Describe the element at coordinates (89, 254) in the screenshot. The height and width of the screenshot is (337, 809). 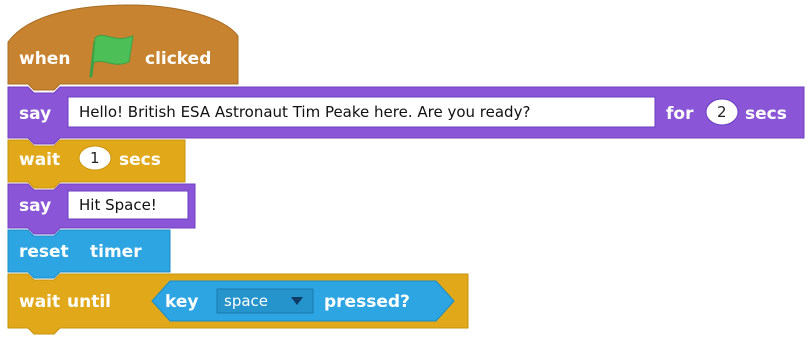
I see `reset-timer-block: reset timer` at that location.